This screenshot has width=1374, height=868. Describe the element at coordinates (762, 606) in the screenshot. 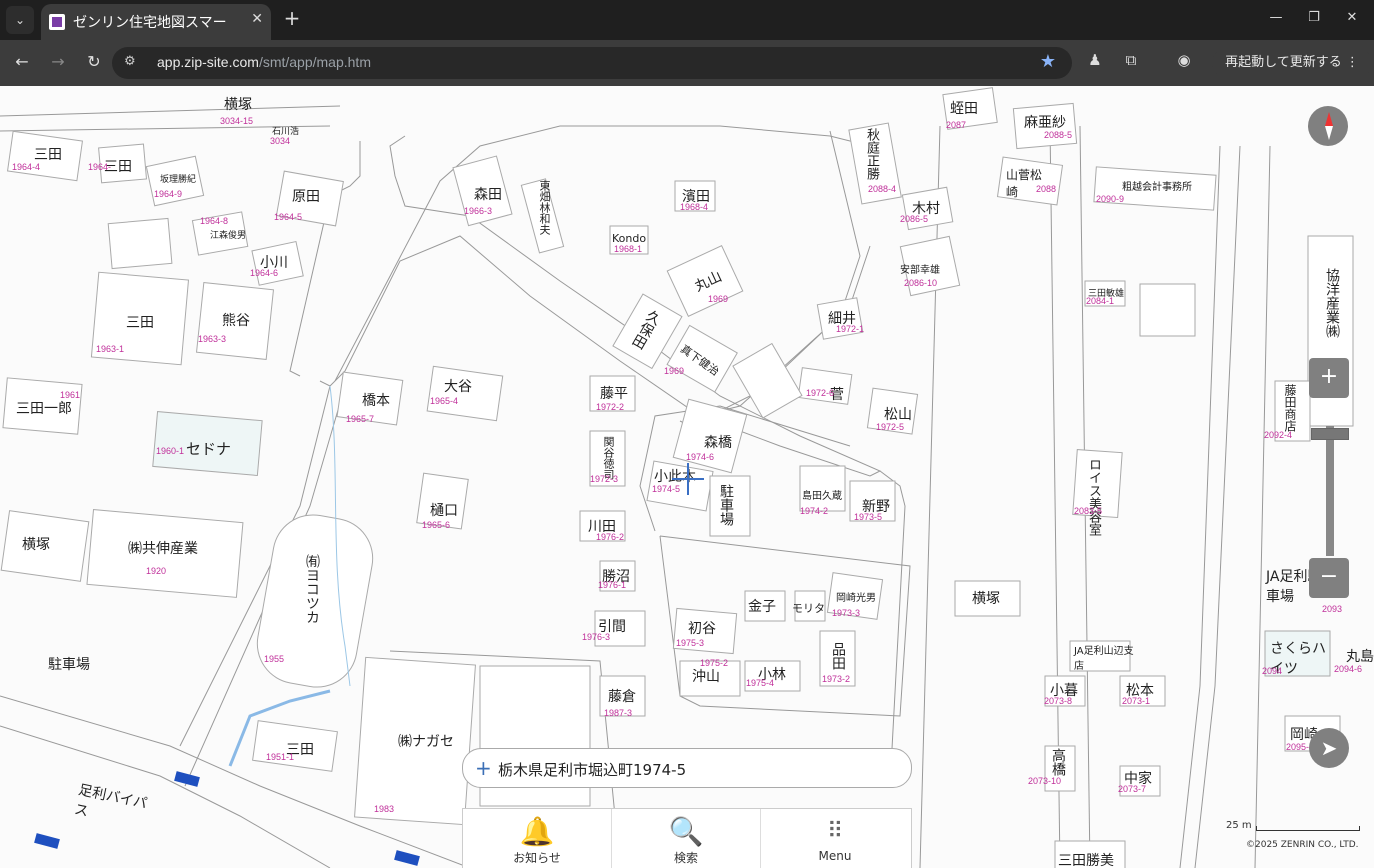

I see `map-label: 金子` at that location.